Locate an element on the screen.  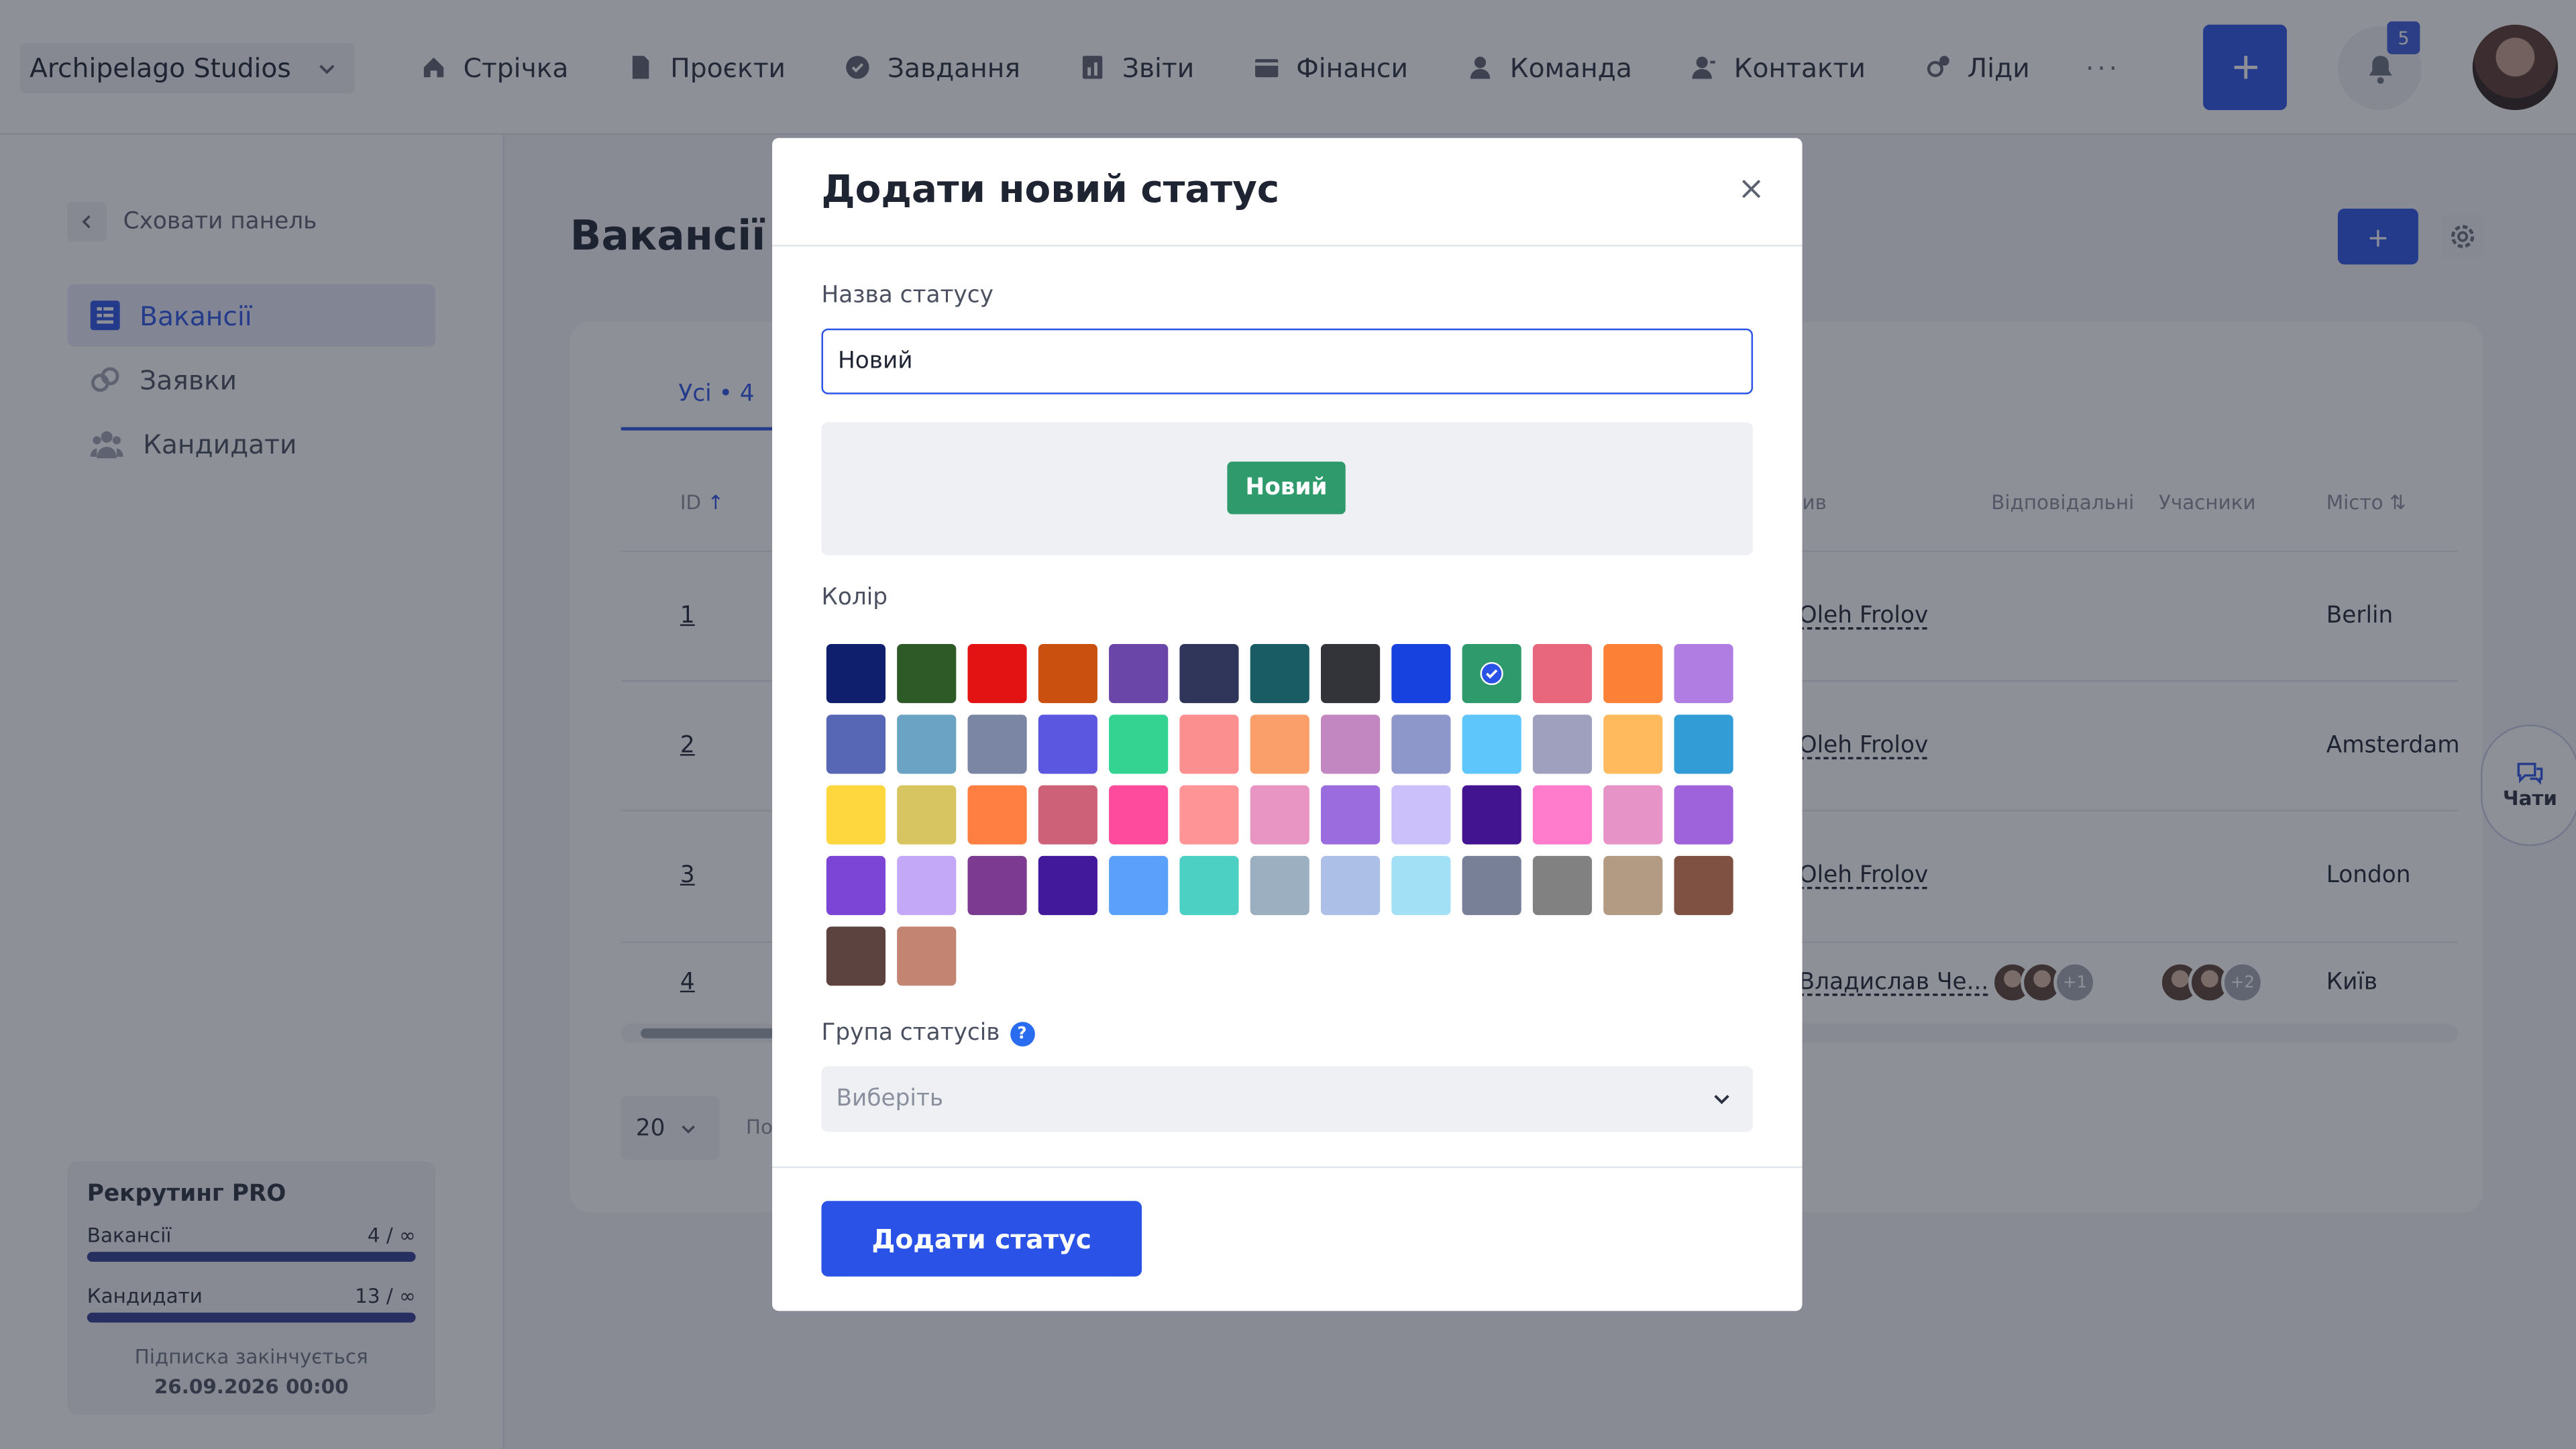
chevron-down-icon is located at coordinates (1721, 1100).